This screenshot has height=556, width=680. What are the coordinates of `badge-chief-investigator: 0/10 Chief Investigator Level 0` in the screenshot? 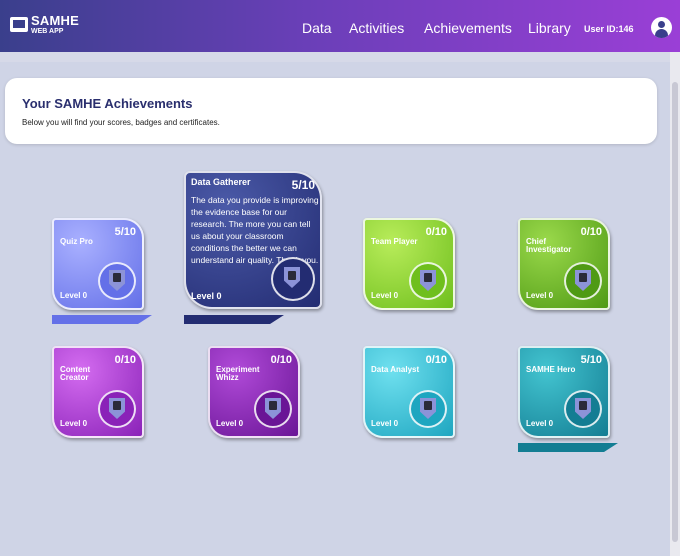 It's located at (564, 264).